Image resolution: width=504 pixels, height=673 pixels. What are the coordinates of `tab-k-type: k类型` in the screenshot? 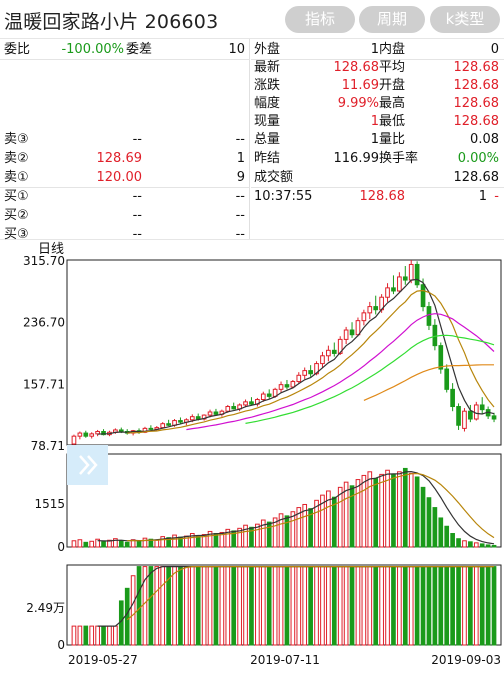 It's located at (465, 19).